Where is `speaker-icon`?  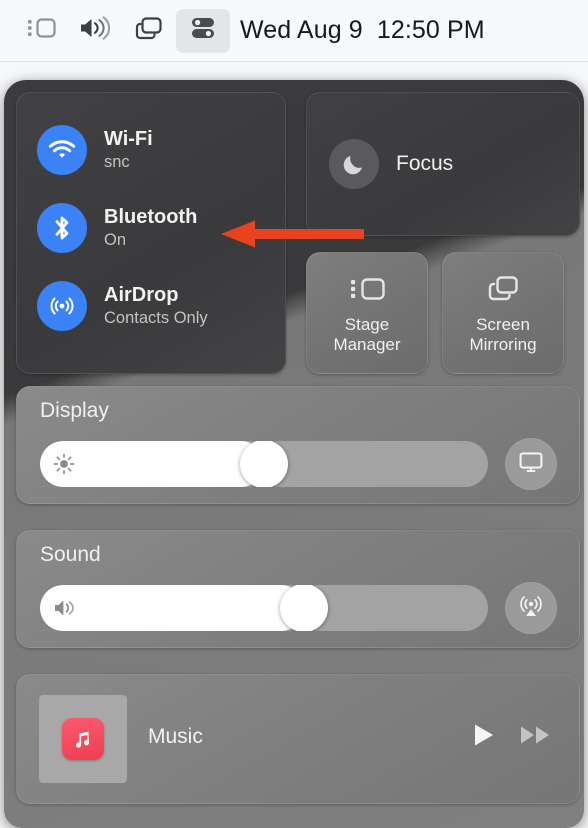 speaker-icon is located at coordinates (66, 608).